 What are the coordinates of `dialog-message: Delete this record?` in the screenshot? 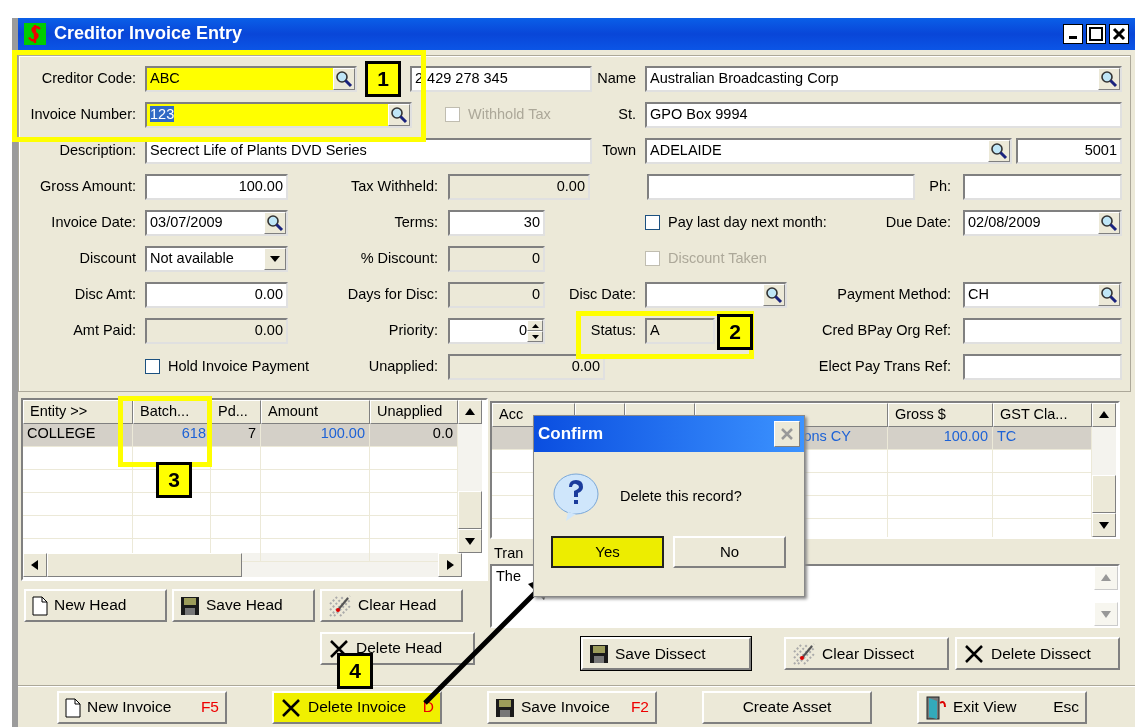 It's located at (681, 497).